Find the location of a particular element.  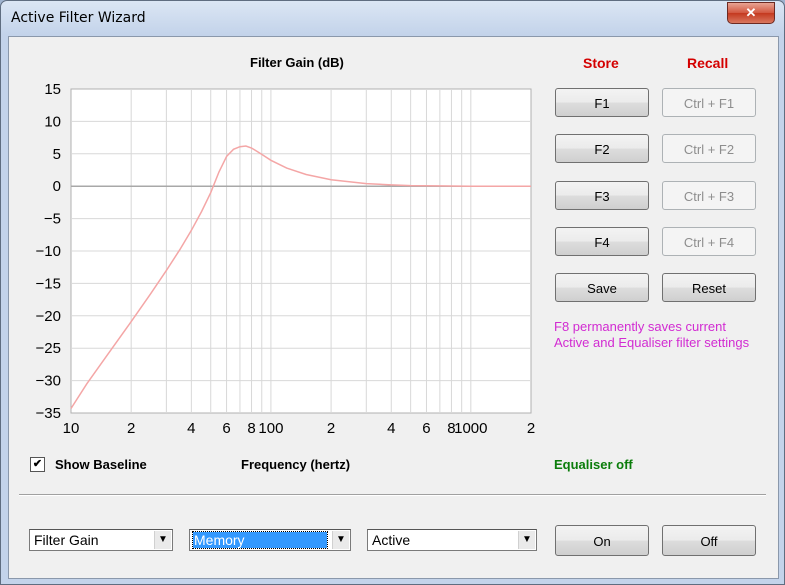

separator is located at coordinates (392, 495).